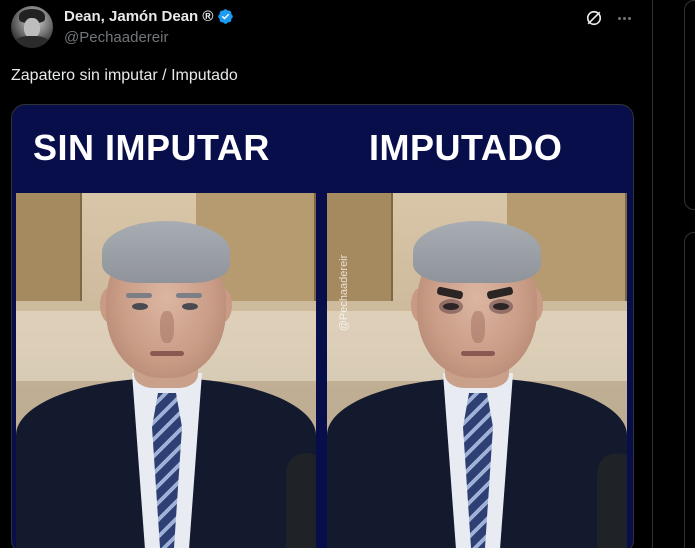 The image size is (695, 548). What do you see at coordinates (594, 18) in the screenshot?
I see `grok-icon` at bounding box center [594, 18].